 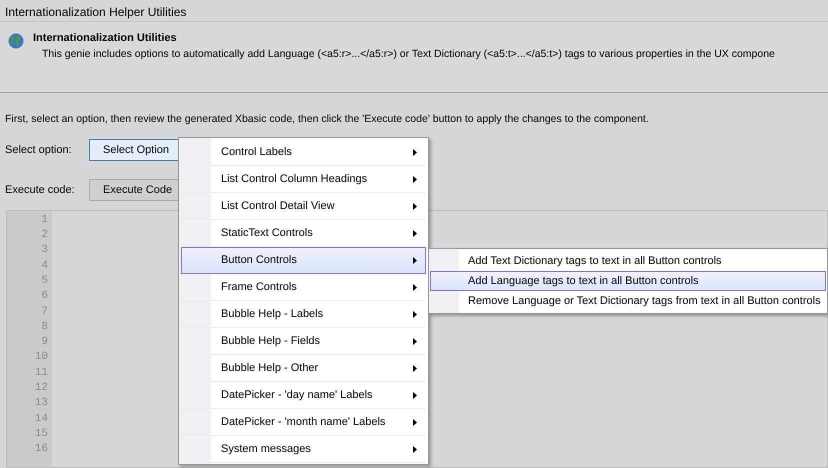 What do you see at coordinates (303, 449) in the screenshot?
I see `menu-item: System messages` at bounding box center [303, 449].